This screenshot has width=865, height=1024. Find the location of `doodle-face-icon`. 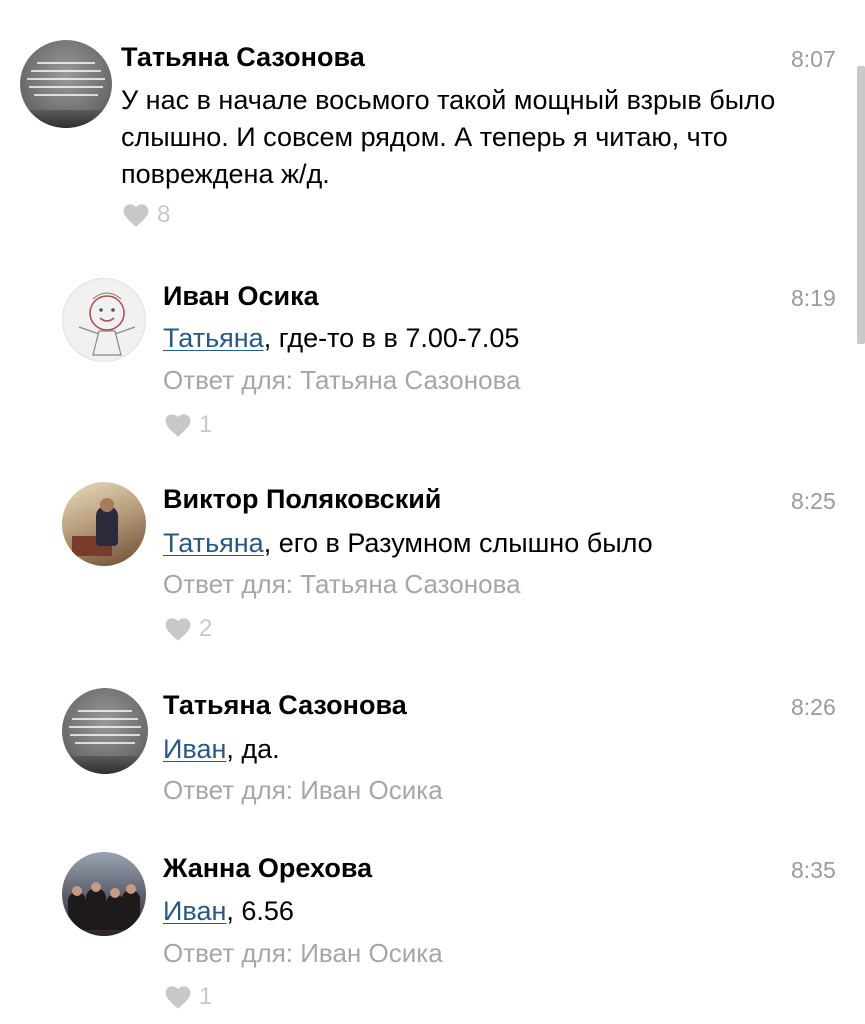

doodle-face-icon is located at coordinates (107, 324).